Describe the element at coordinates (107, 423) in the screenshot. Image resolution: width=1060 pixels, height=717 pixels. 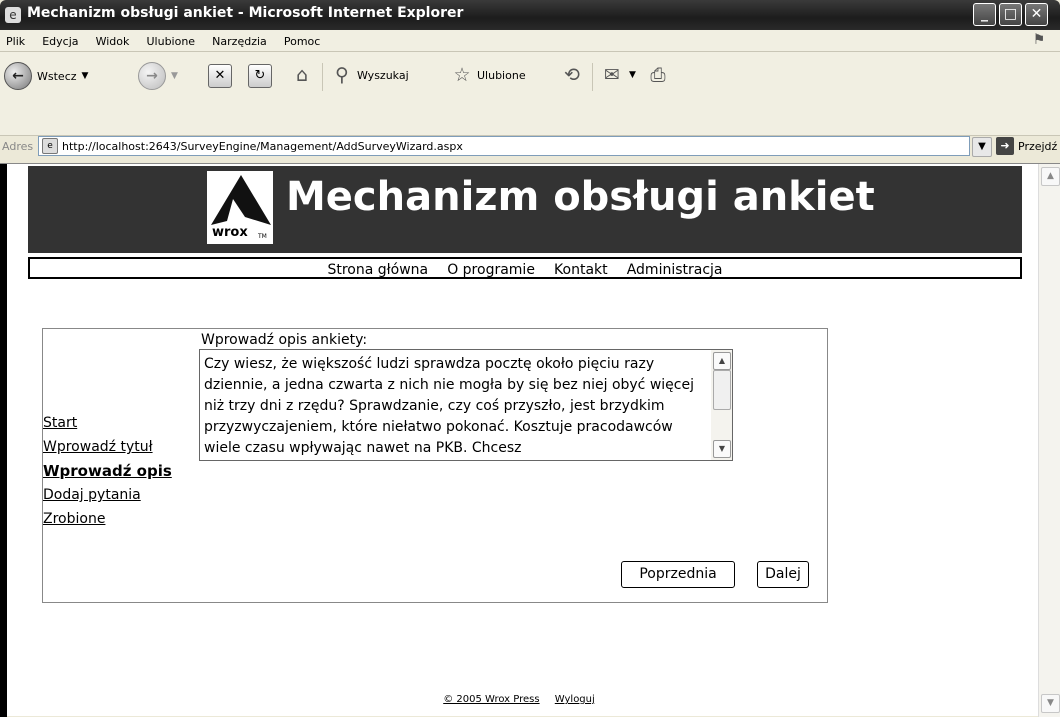
I see `step-start-link: Start` at that location.